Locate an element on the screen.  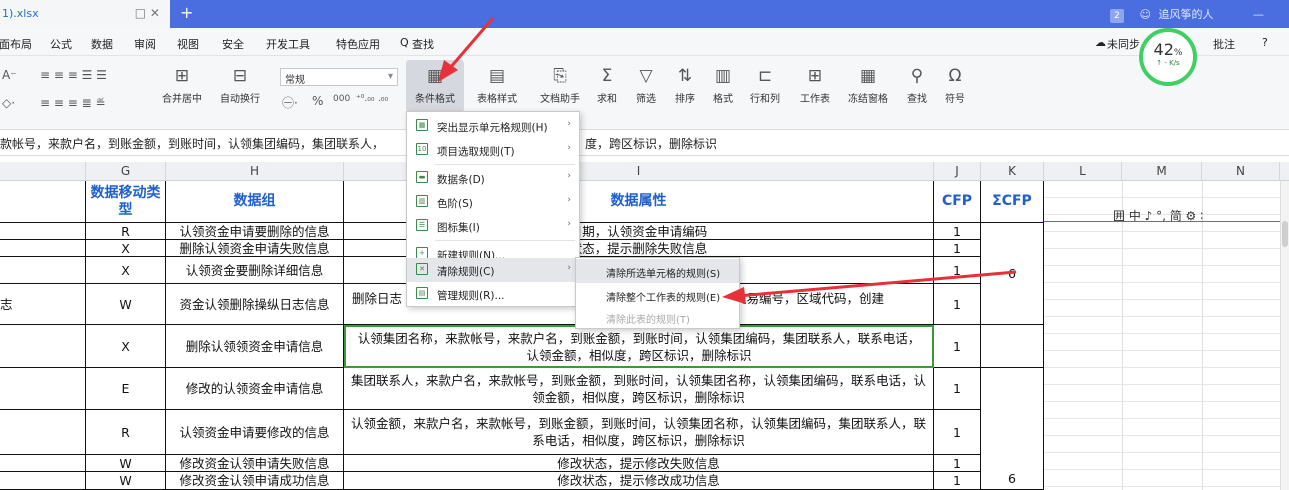
arrow-to-clear-sheet is located at coordinates (877, 284).